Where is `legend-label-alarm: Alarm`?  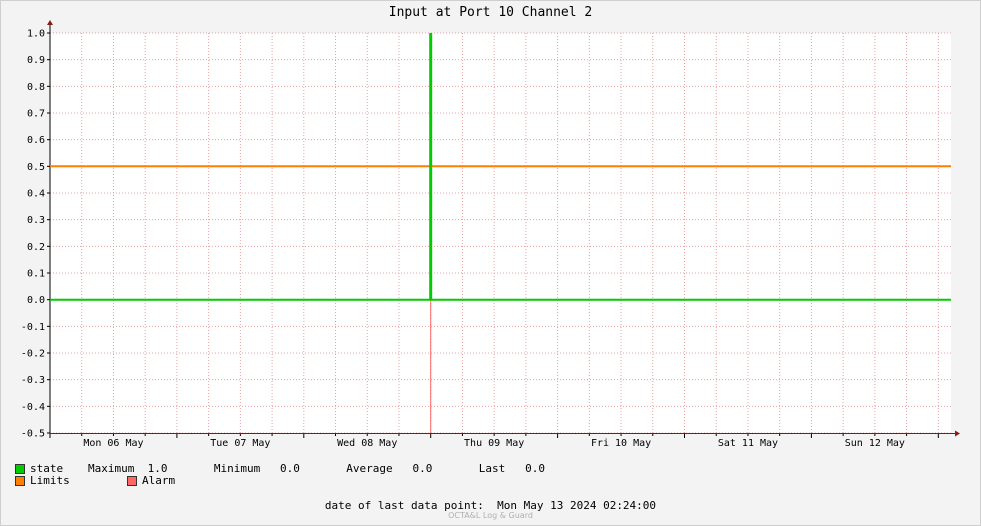
legend-label-alarm: Alarm is located at coordinates (159, 480).